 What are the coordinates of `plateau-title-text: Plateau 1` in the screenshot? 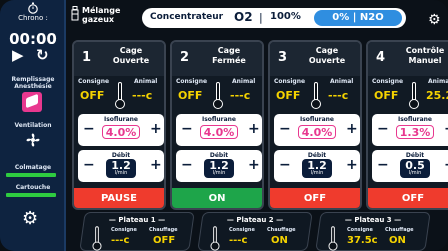 It's located at (137, 220).